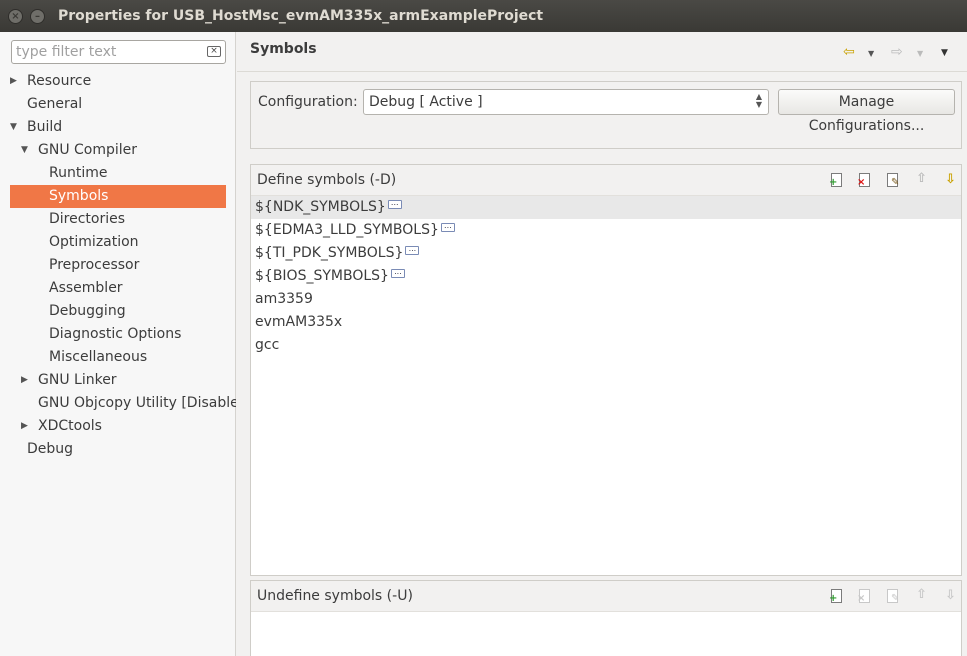 This screenshot has height=656, width=967. Describe the element at coordinates (118, 196) in the screenshot. I see `tree-item-symbols: Symbols` at that location.